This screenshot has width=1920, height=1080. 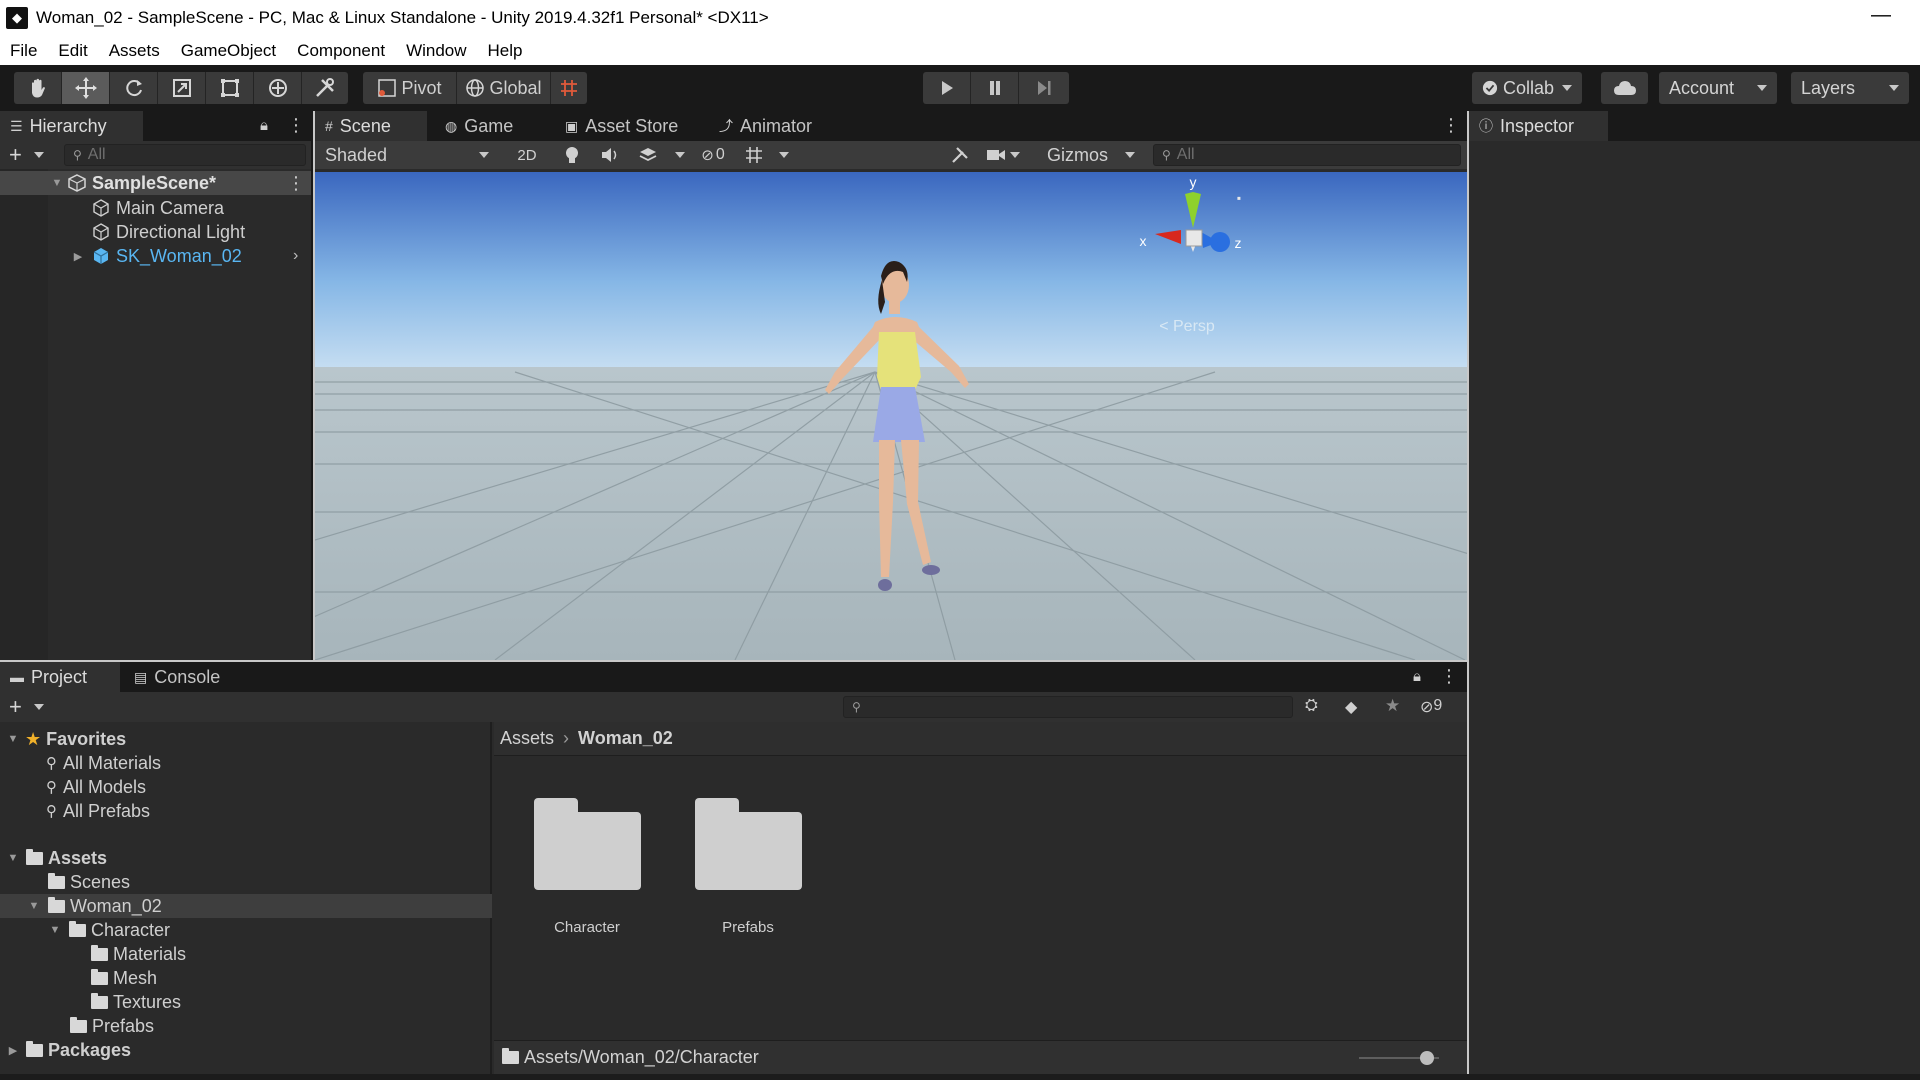 I want to click on global-toggle: Global, so click(x=504, y=88).